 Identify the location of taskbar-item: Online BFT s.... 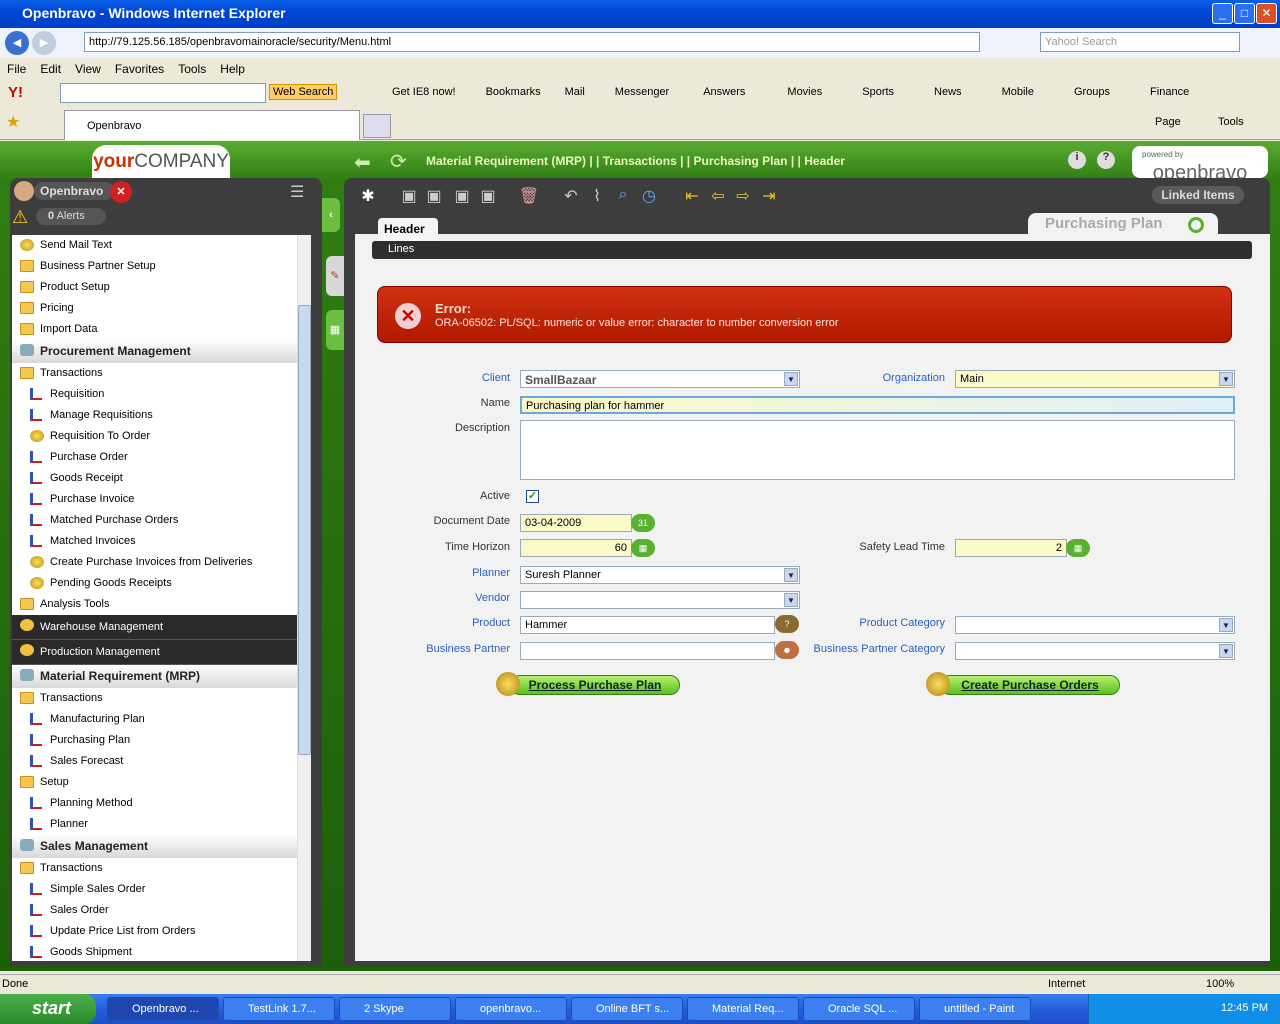
(627, 1009).